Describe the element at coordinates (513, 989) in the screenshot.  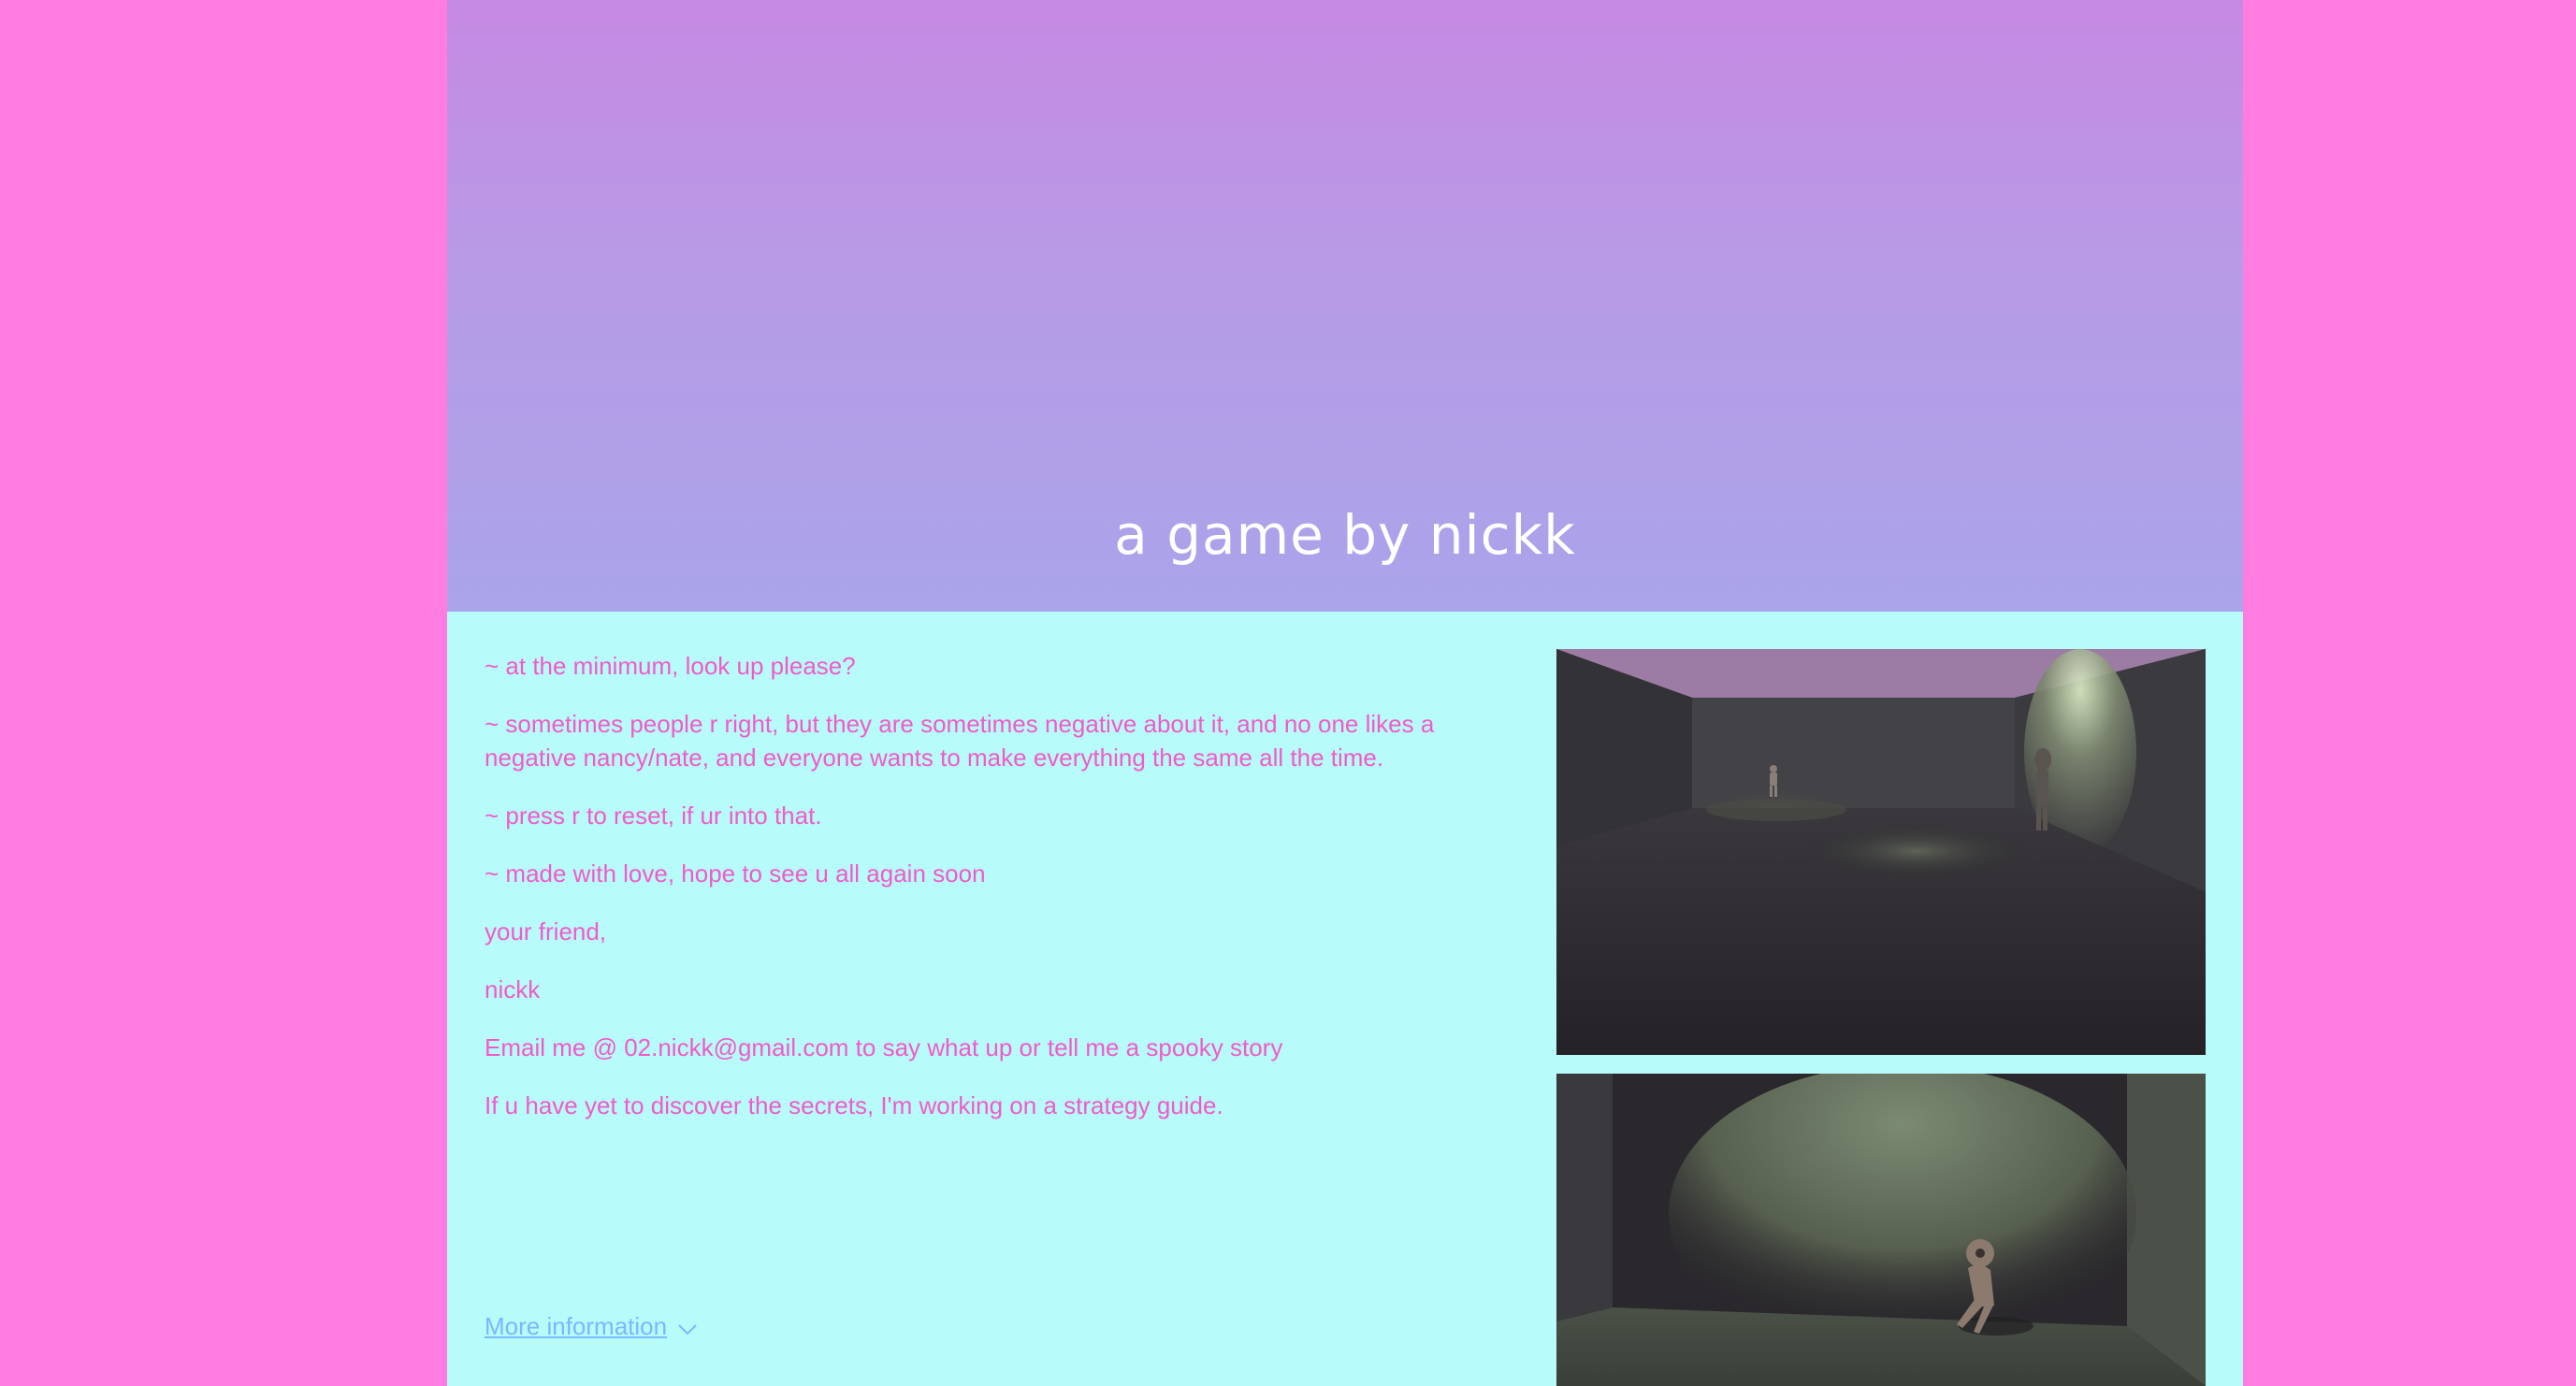
I see `description-line: nickk` at that location.